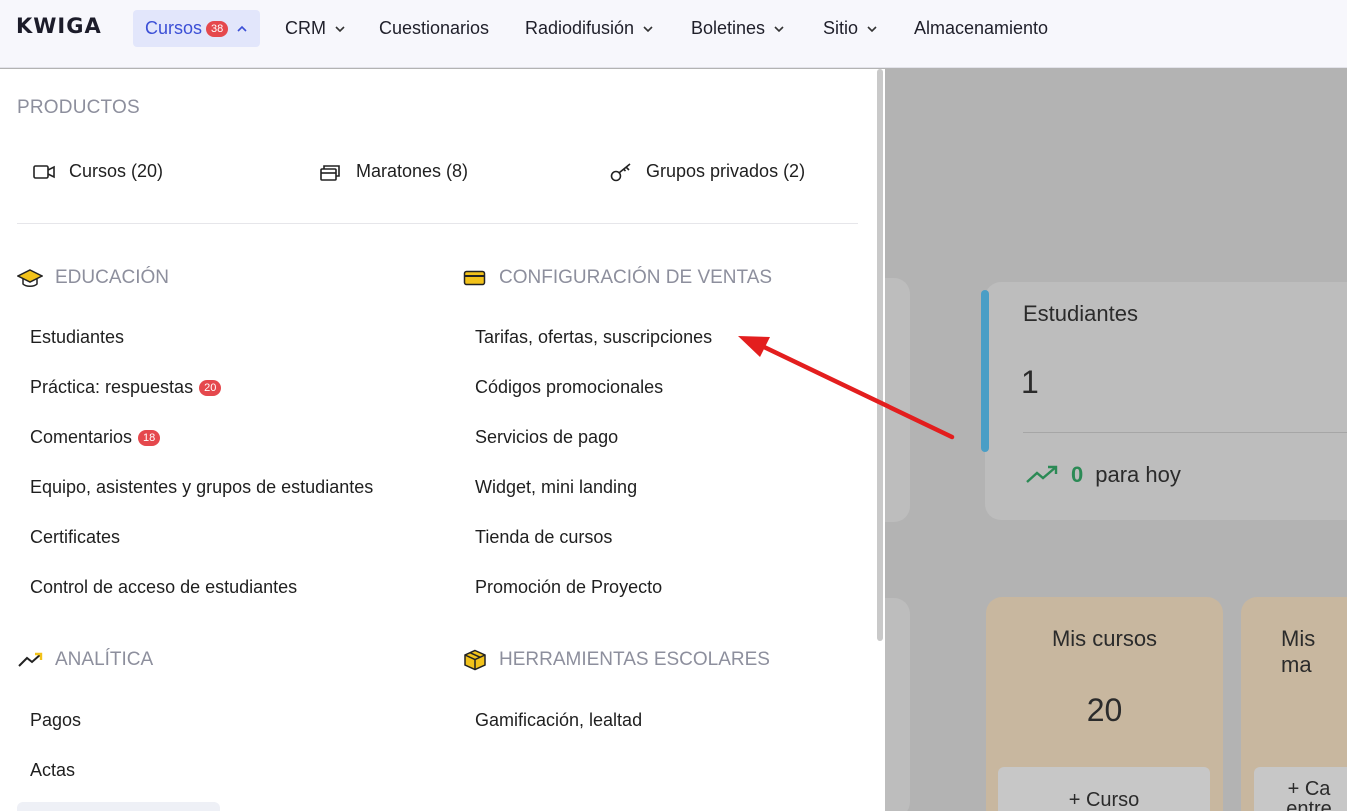  I want to click on today-label: para hoy, so click(1138, 474).